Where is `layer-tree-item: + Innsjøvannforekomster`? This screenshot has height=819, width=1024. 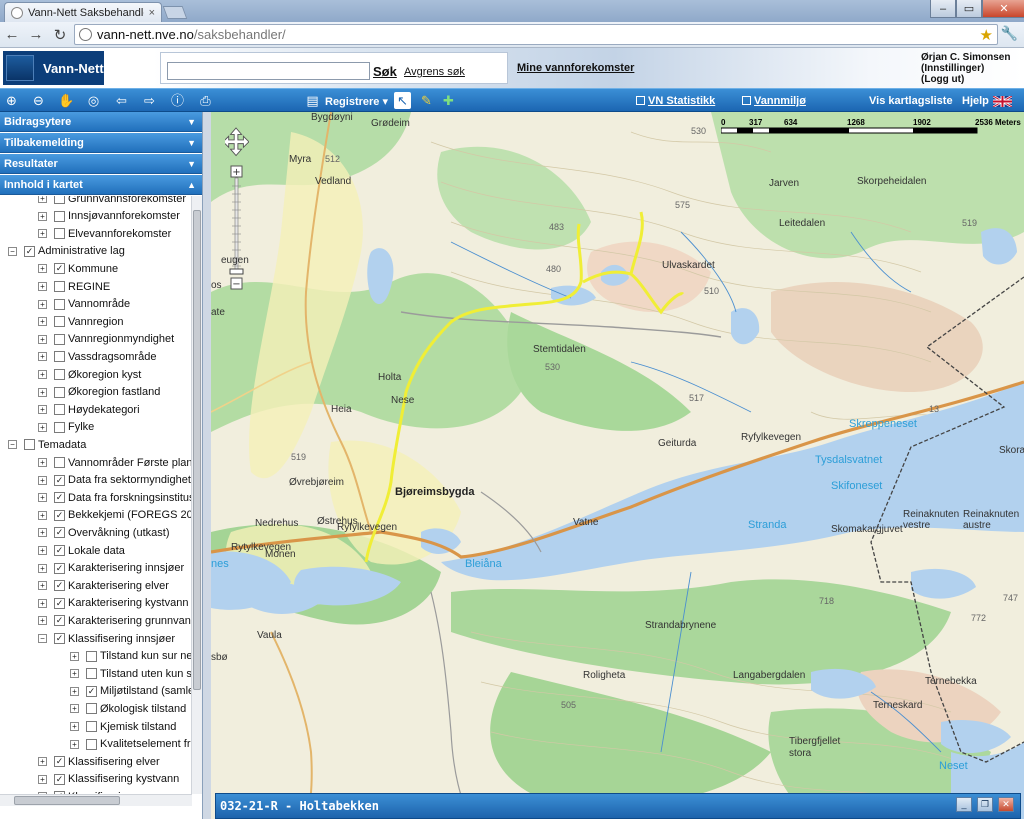
layer-tree-item: + Innsjøvannforekomster is located at coordinates (109, 216).